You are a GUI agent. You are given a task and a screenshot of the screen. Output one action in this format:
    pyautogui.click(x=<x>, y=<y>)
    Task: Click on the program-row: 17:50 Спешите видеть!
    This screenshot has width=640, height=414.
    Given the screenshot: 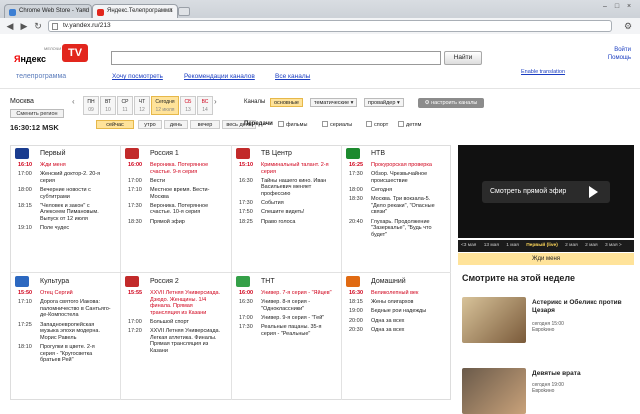 What is the action you would take?
    pyautogui.click(x=283, y=212)
    